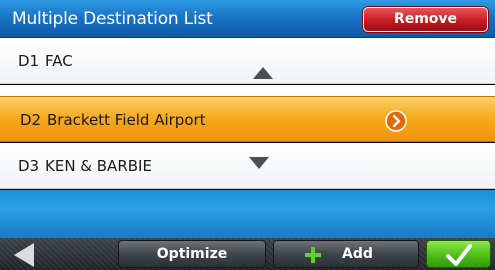  I want to click on checkmark-icon, so click(459, 255).